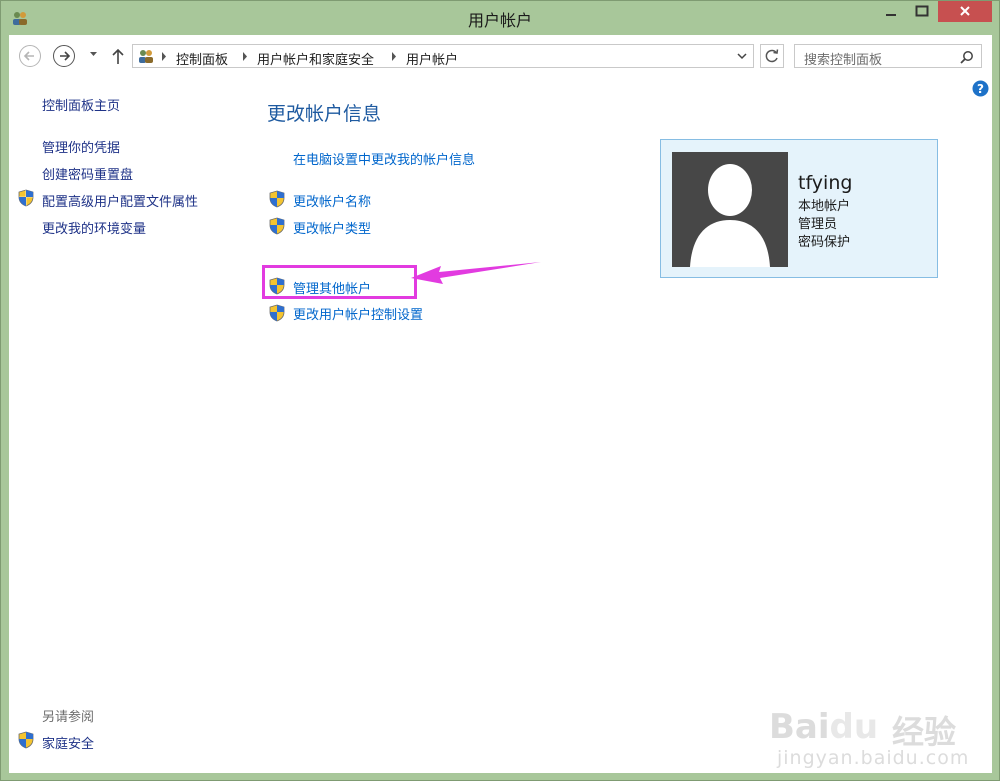  I want to click on minimize-button, so click(891, 11).